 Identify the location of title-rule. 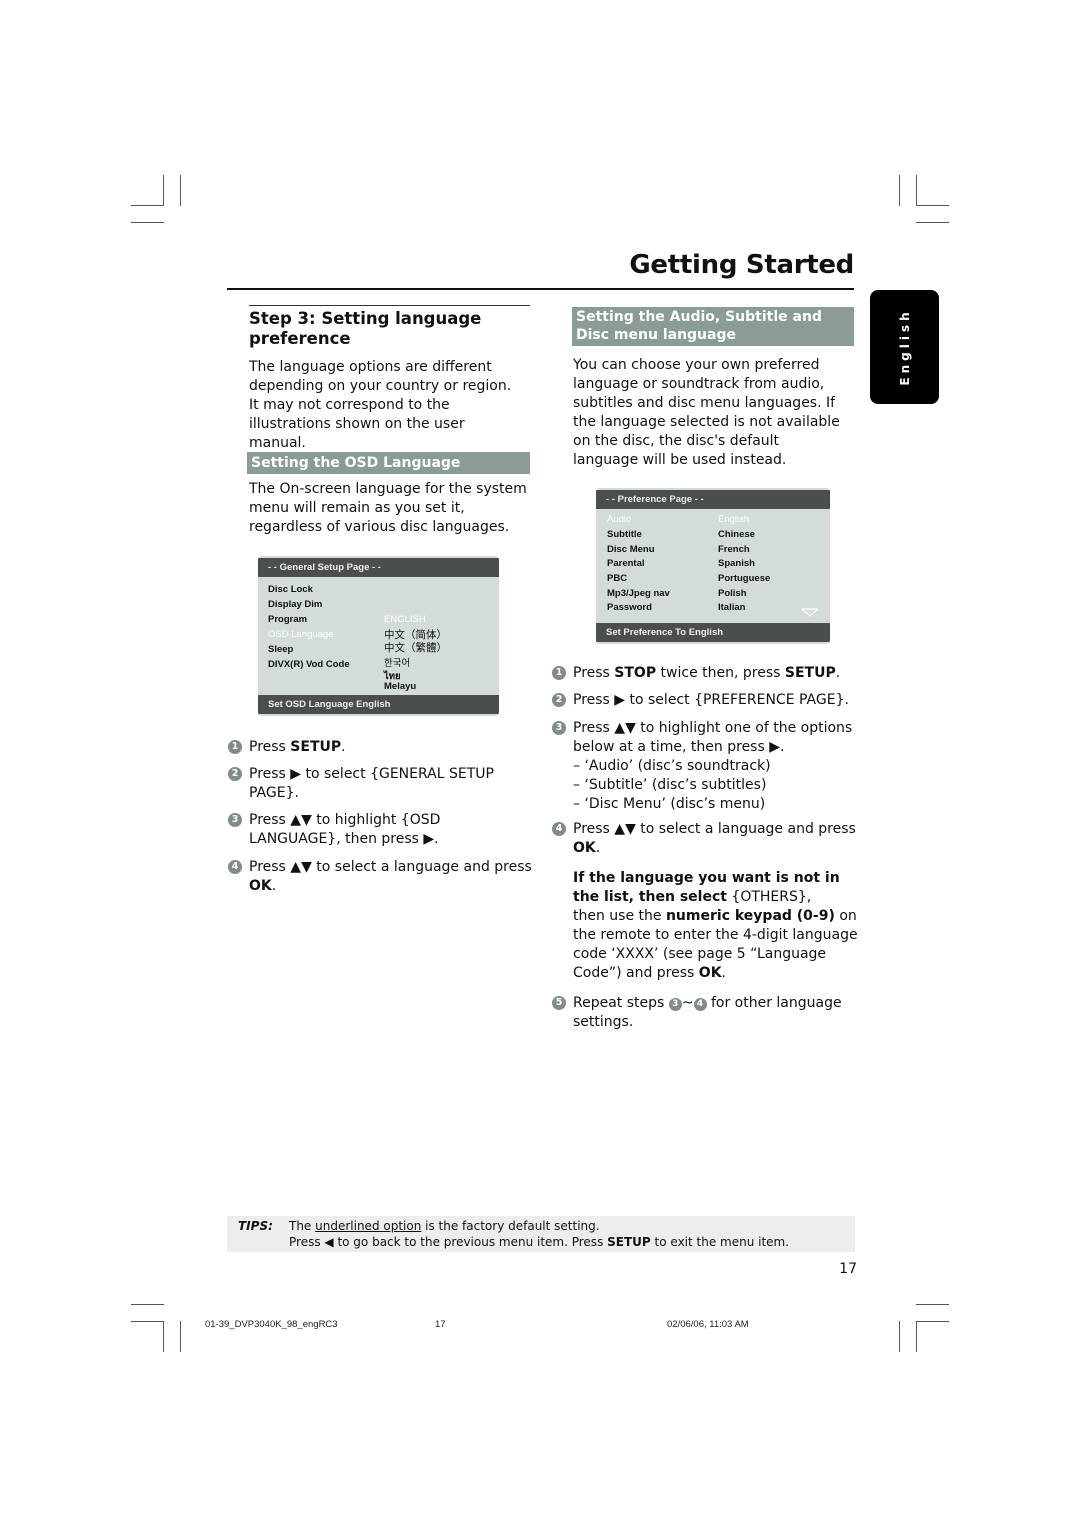
(540, 289).